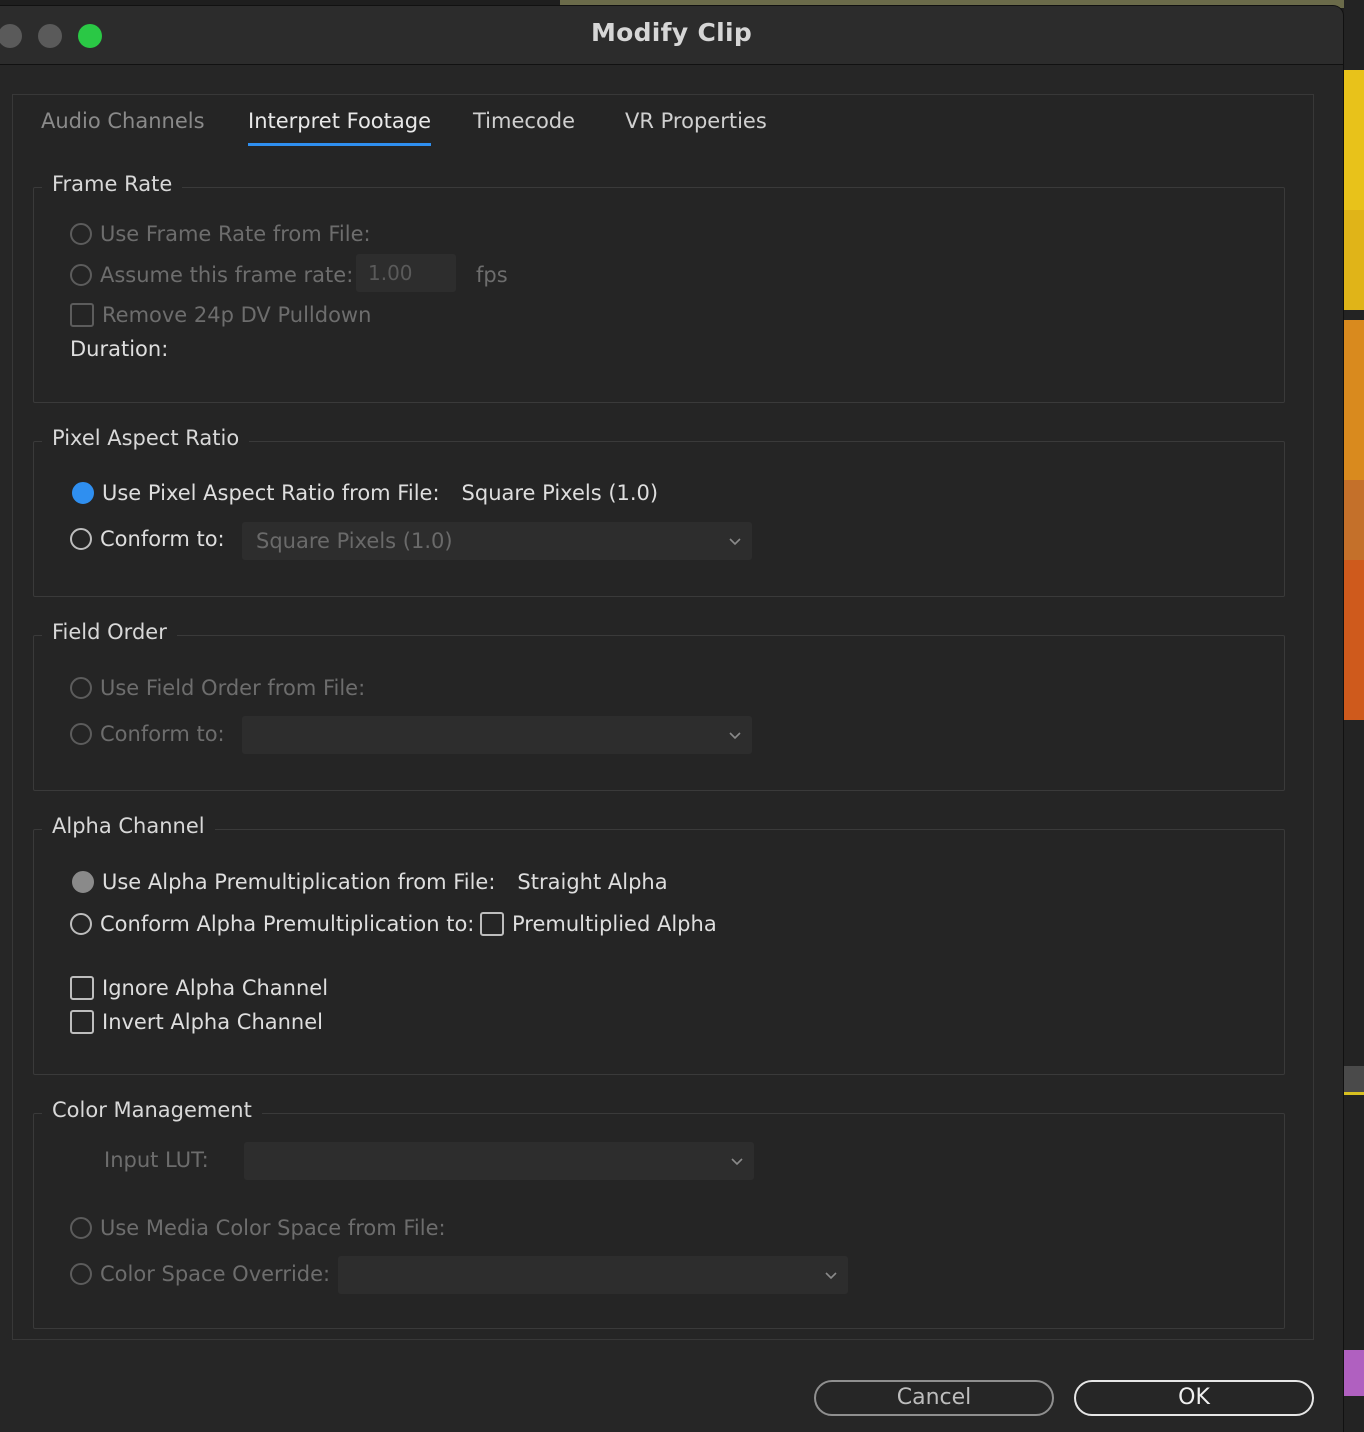 Image resolution: width=1364 pixels, height=1432 pixels. What do you see at coordinates (215, 988) in the screenshot?
I see `option-label: Ignore Alpha Channel` at bounding box center [215, 988].